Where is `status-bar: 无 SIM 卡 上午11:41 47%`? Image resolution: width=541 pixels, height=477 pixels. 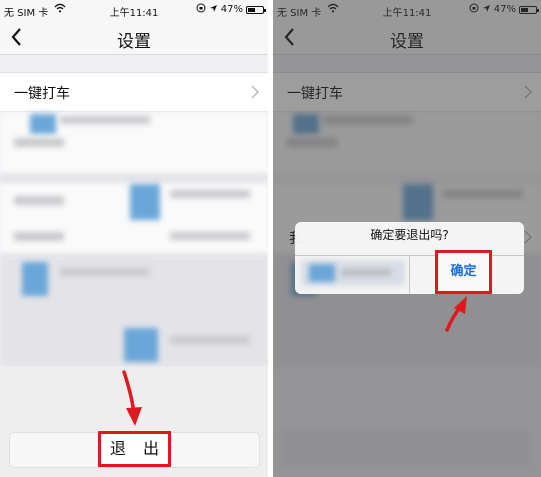 status-bar: 无 SIM 卡 上午11:41 47% is located at coordinates (134, 10).